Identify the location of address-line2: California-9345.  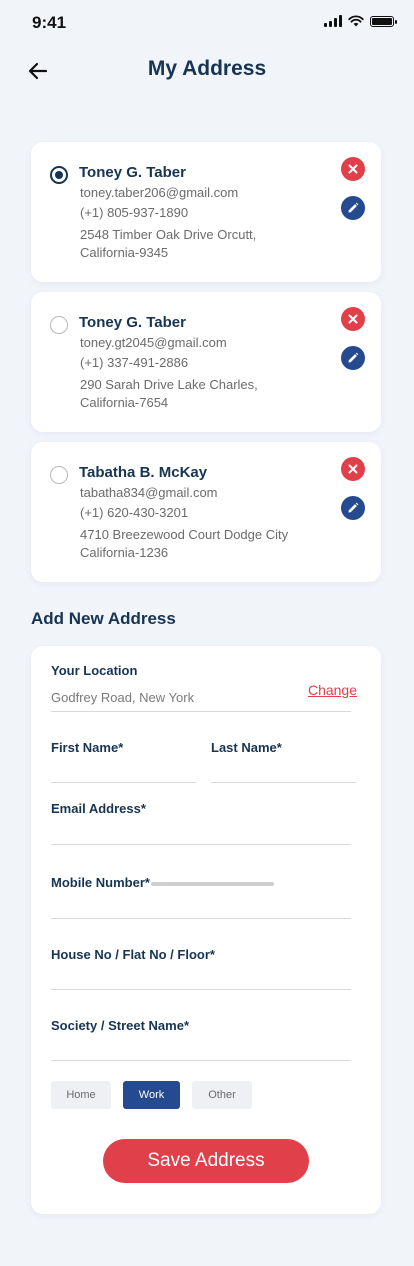
(124, 252).